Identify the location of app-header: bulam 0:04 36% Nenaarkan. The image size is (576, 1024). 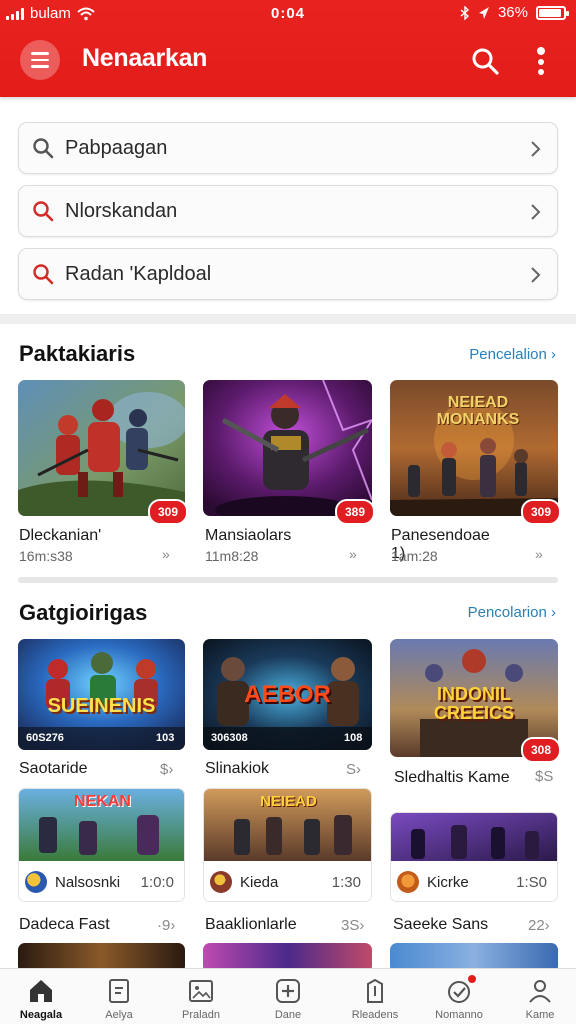
(288, 48).